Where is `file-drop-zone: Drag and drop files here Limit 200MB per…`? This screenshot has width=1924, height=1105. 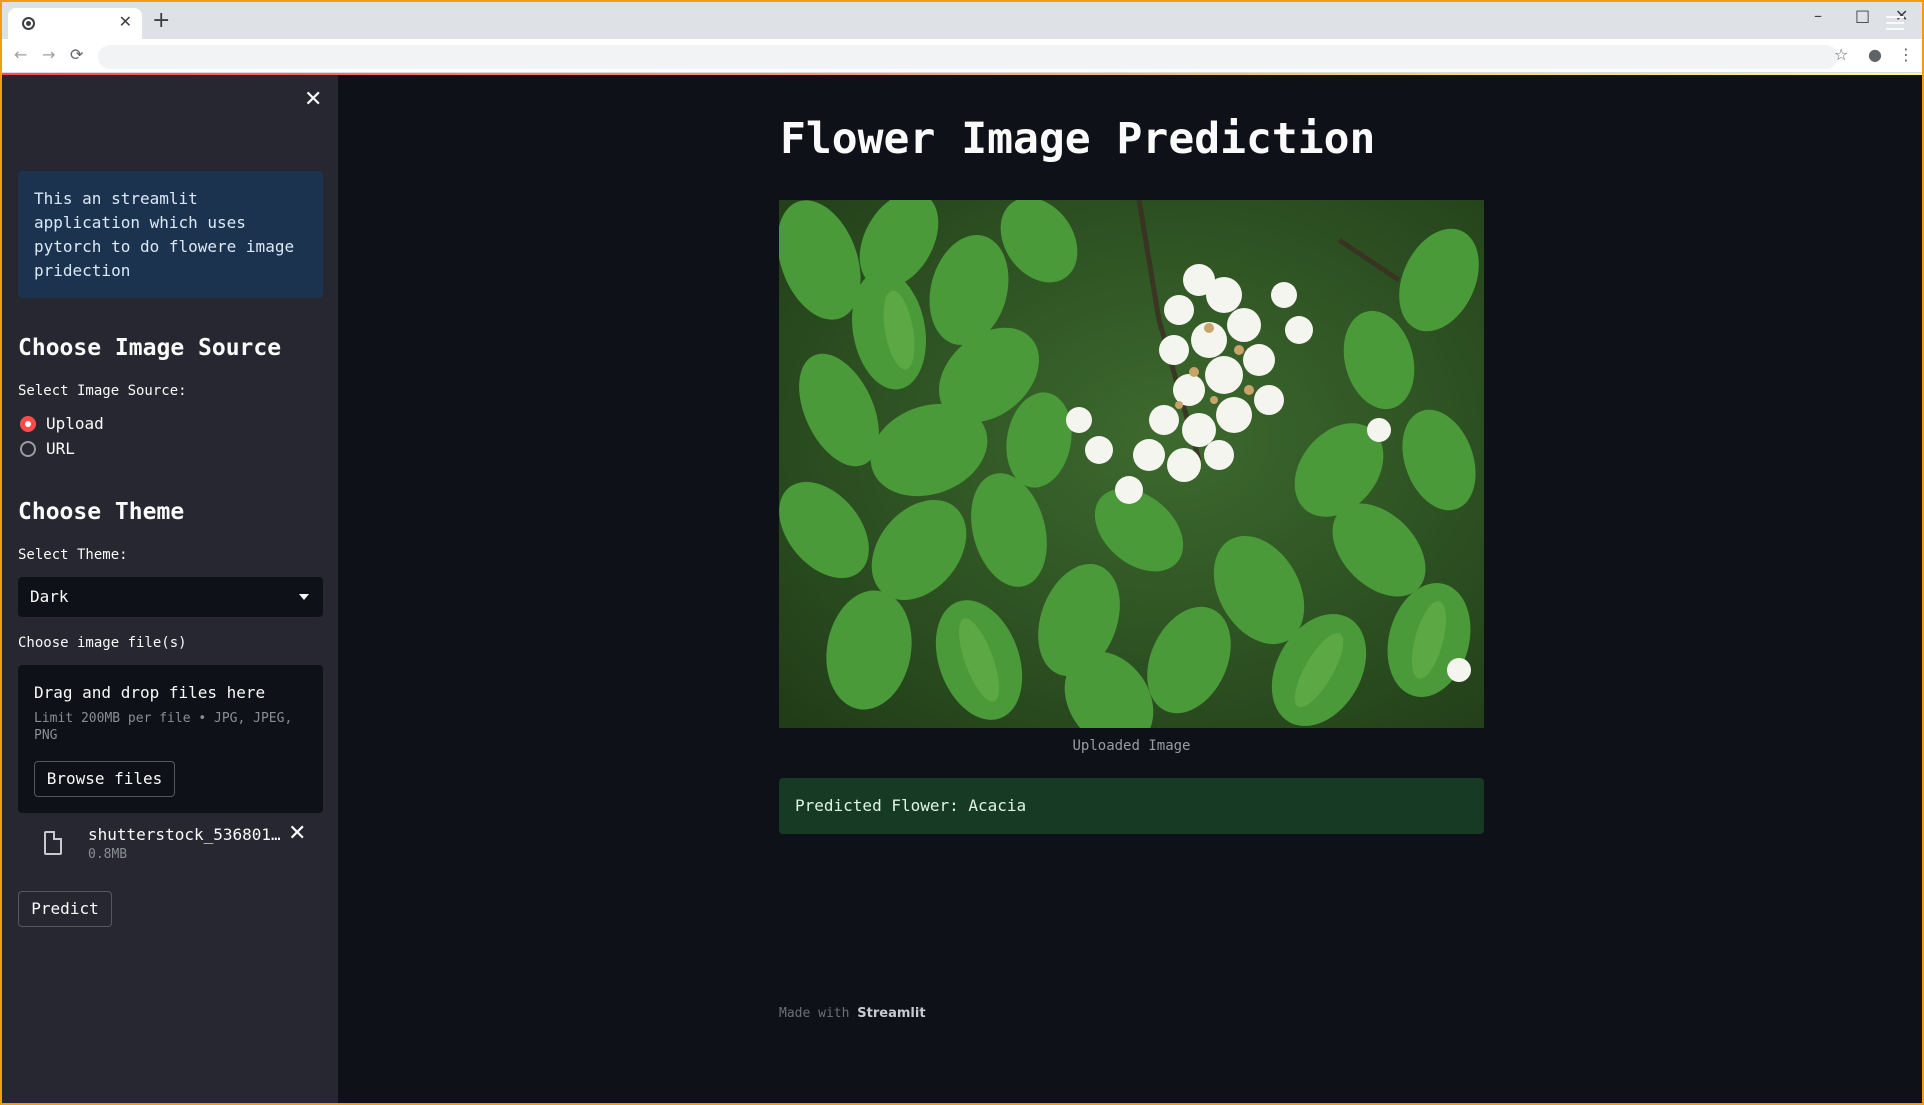
file-drop-zone: Drag and drop files here Limit 200MB per… is located at coordinates (170, 739).